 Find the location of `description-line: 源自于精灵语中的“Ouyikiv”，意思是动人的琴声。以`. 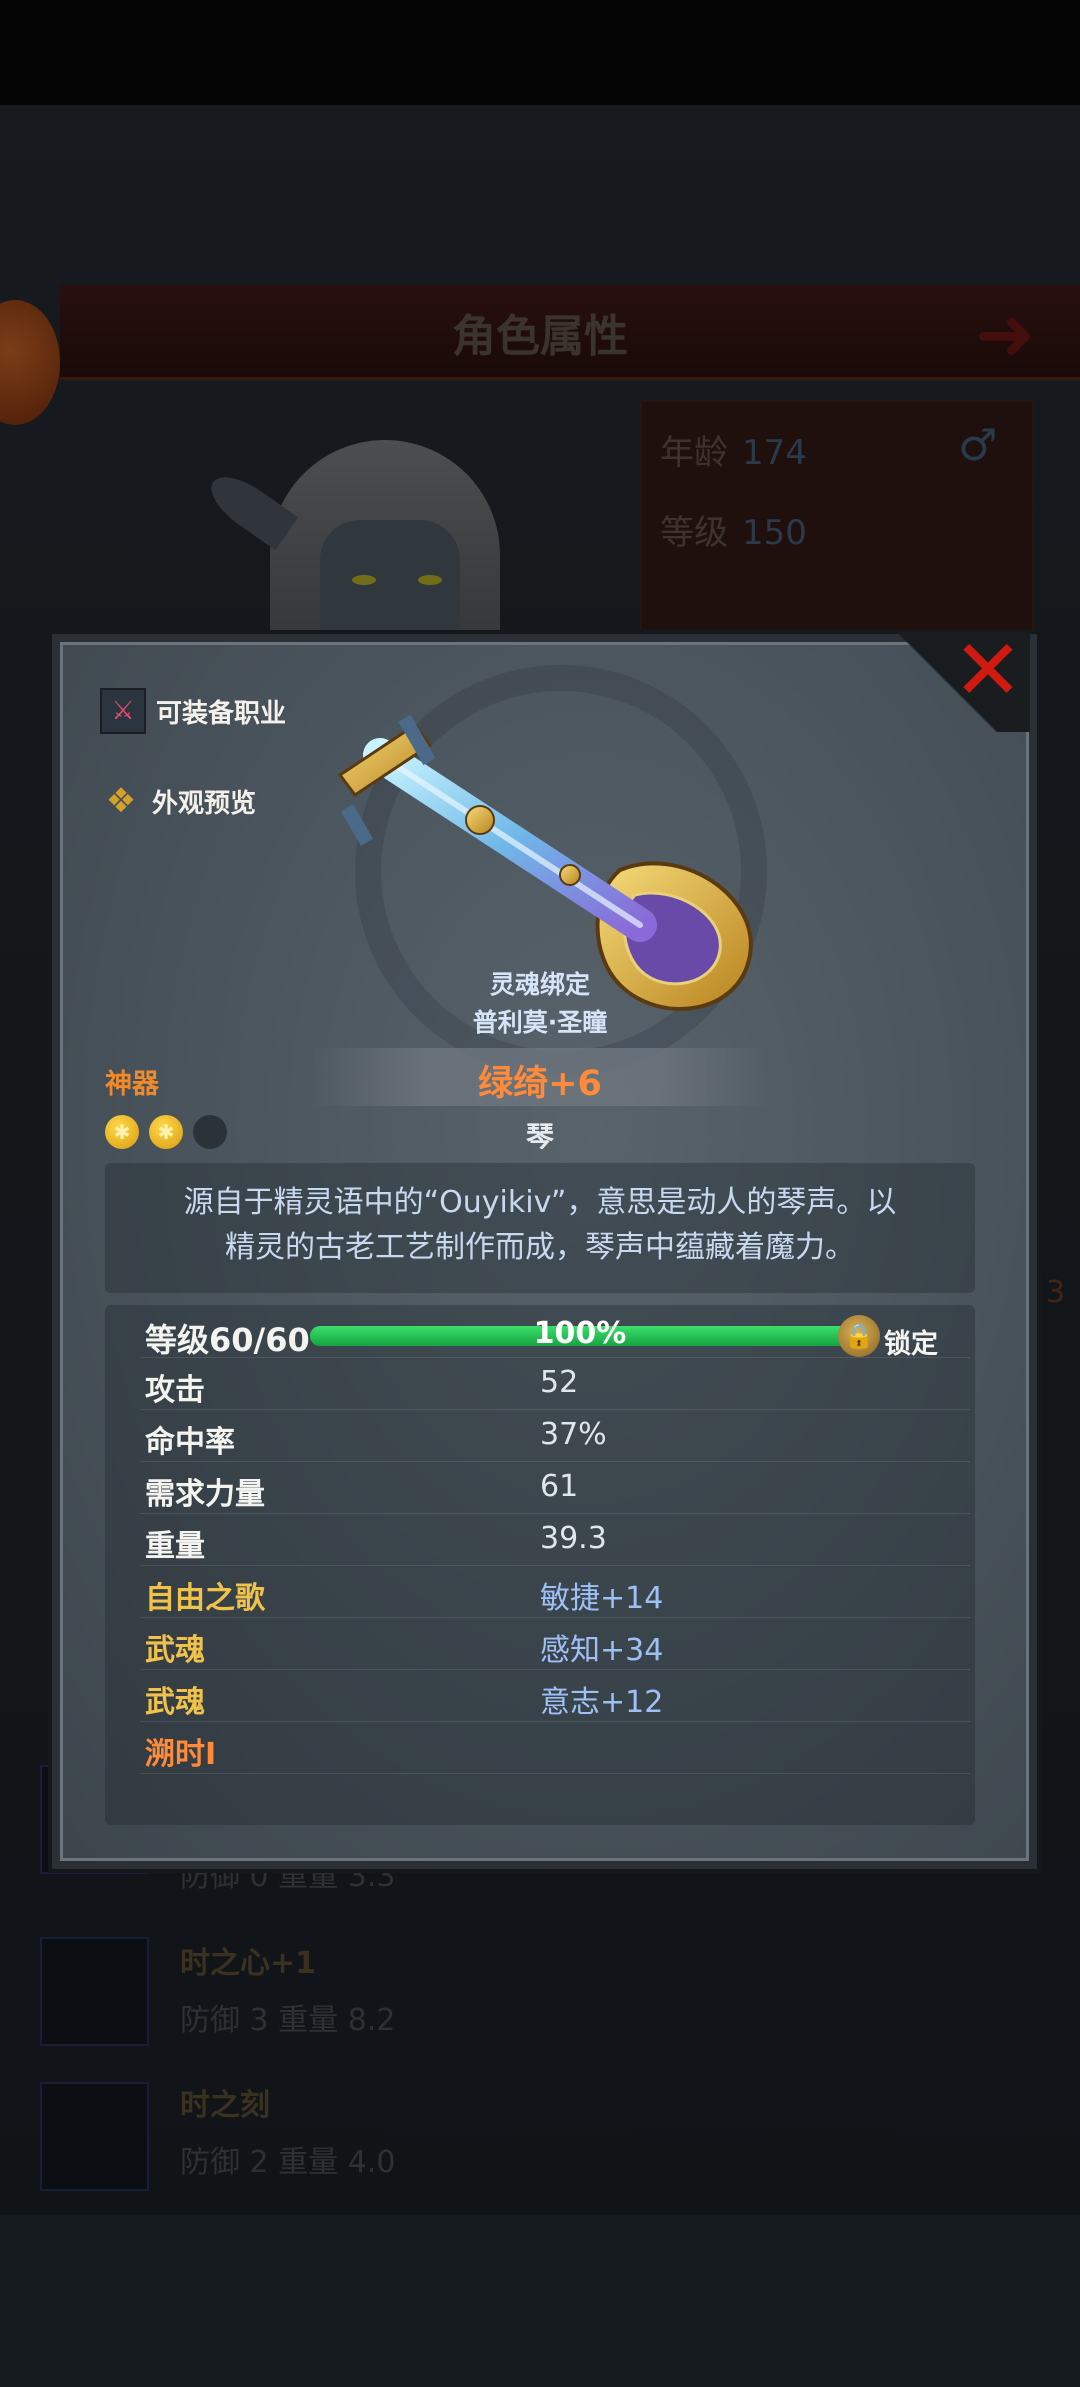

description-line: 源自于精灵语中的“Ouyikiv”，意思是动人的琴声。以 is located at coordinates (540, 1202).